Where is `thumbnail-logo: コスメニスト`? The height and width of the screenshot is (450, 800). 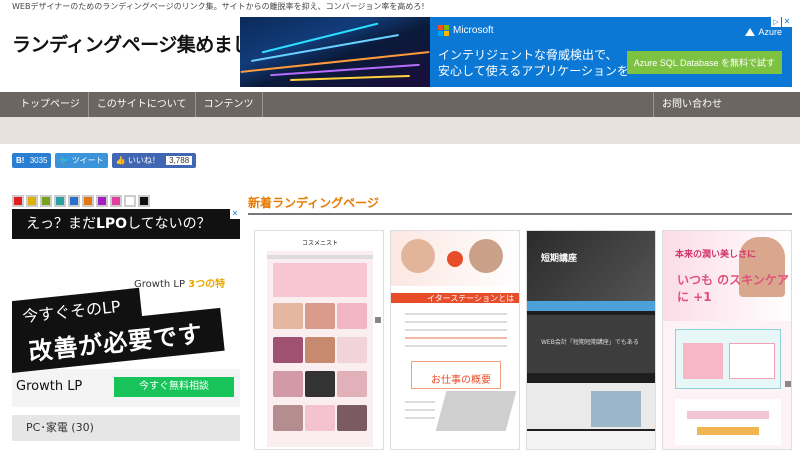
thumbnail-logo: コスメニスト is located at coordinates (320, 244).